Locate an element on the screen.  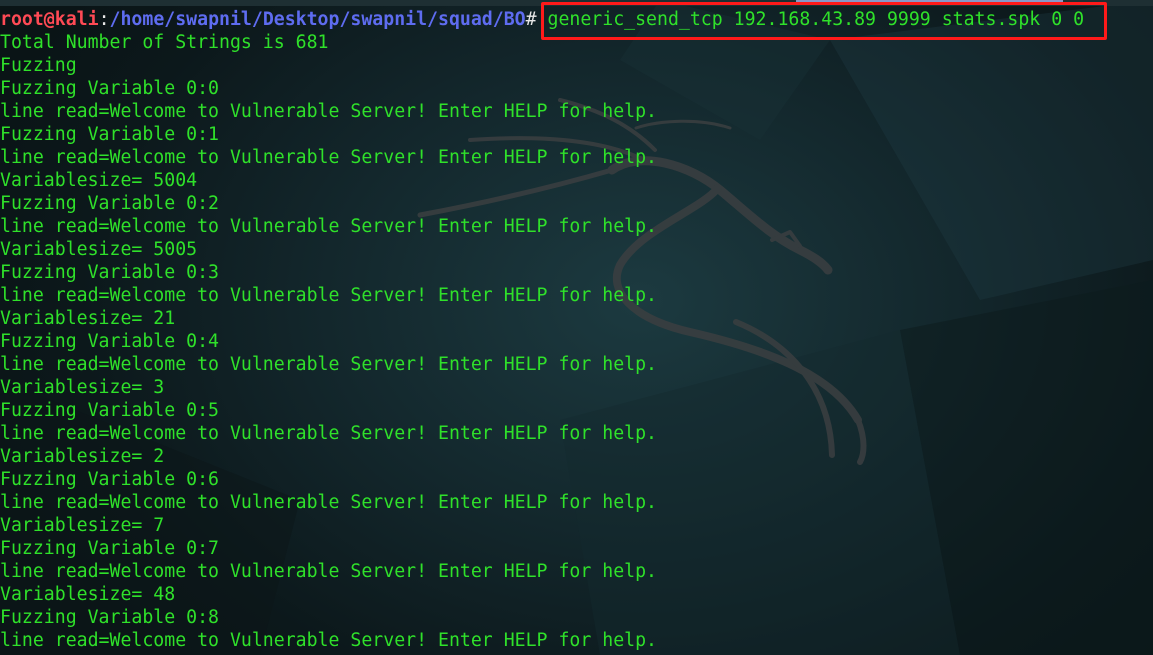
output-line: Fuzzing Variable 0:0 is located at coordinates (109, 88).